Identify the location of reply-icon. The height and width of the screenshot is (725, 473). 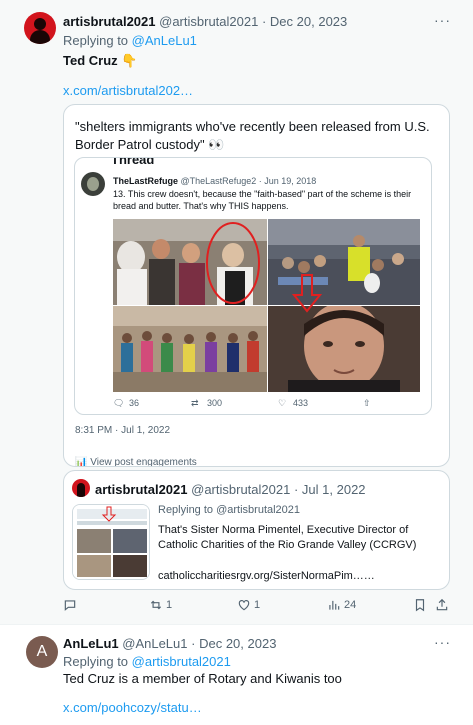
(70, 605).